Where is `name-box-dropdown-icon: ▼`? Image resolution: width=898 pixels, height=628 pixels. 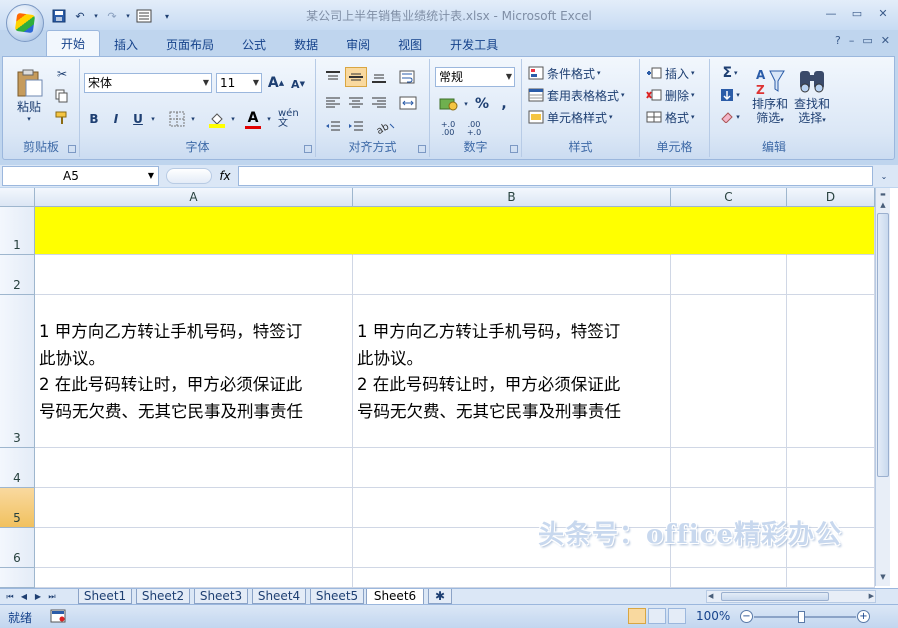 name-box-dropdown-icon: ▼ is located at coordinates (151, 175).